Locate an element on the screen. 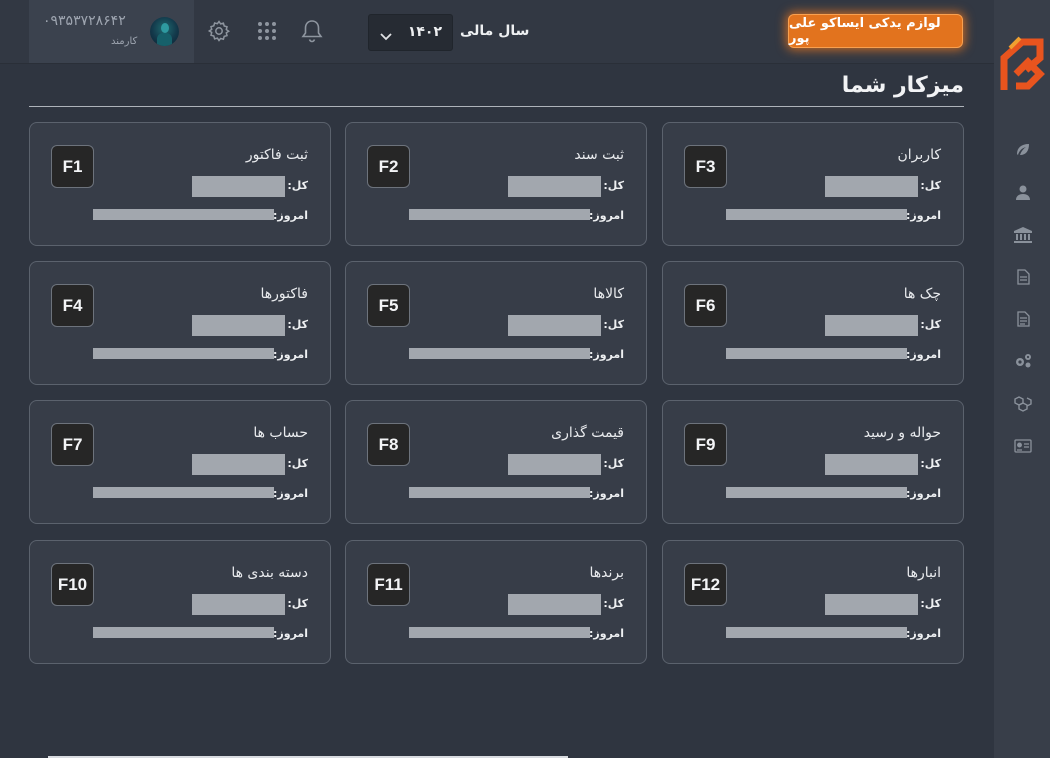 This screenshot has width=1050, height=758. card-accounts: حساب ها کل: امروز: F7 is located at coordinates (180, 462).